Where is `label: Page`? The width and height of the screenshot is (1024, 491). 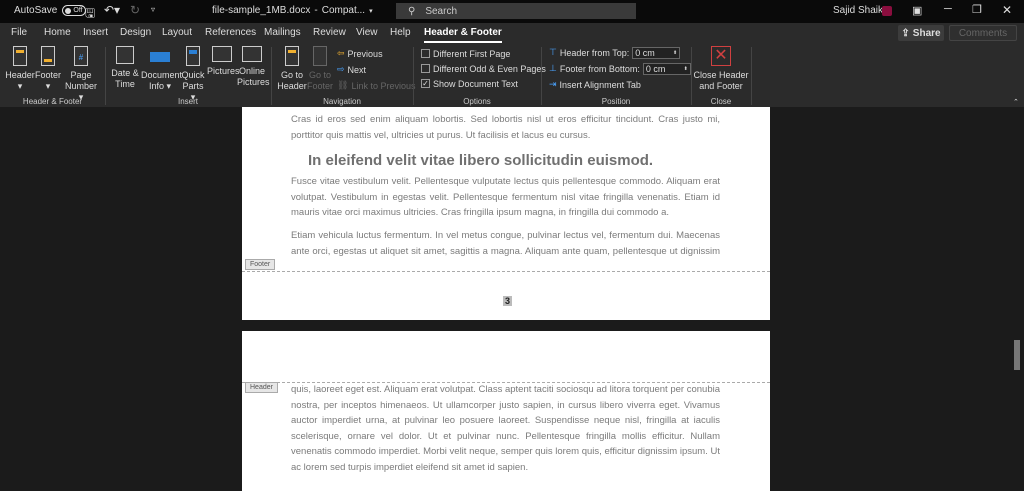 label: Page is located at coordinates (81, 75).